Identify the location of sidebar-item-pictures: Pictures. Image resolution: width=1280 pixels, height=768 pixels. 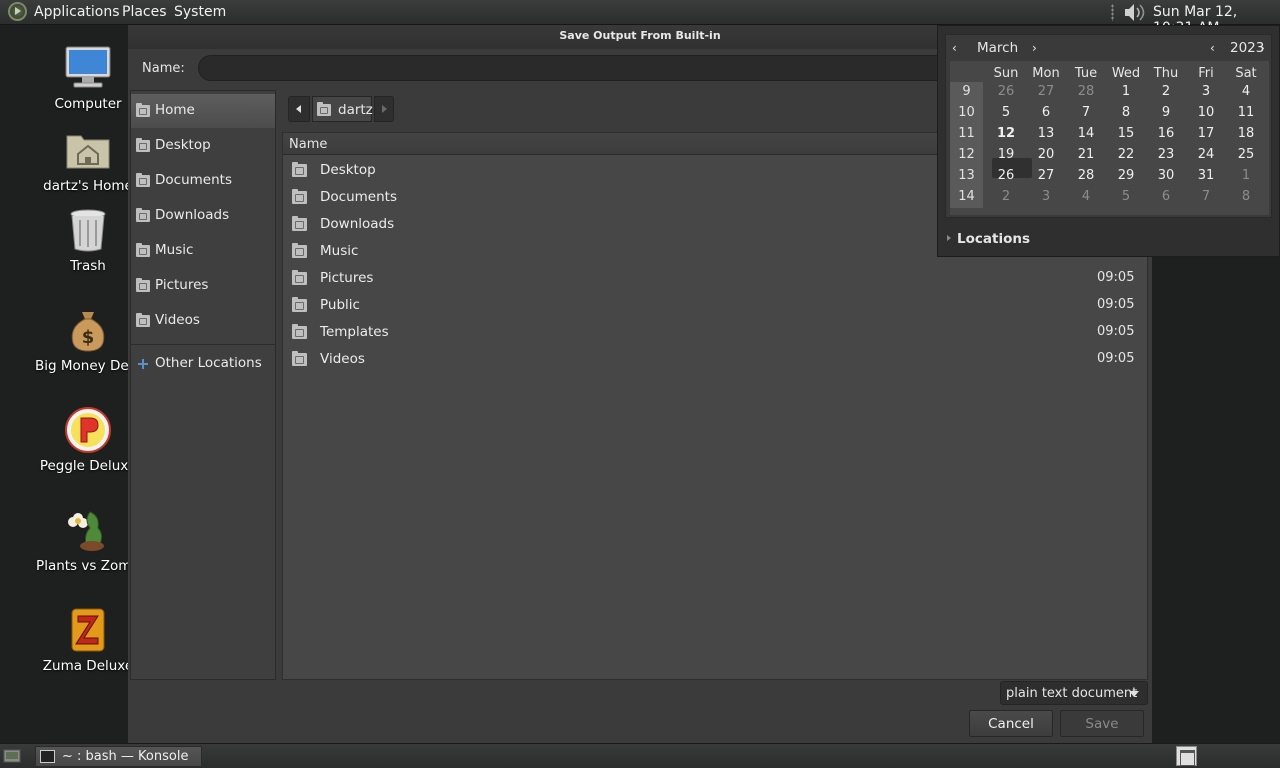
(203, 286).